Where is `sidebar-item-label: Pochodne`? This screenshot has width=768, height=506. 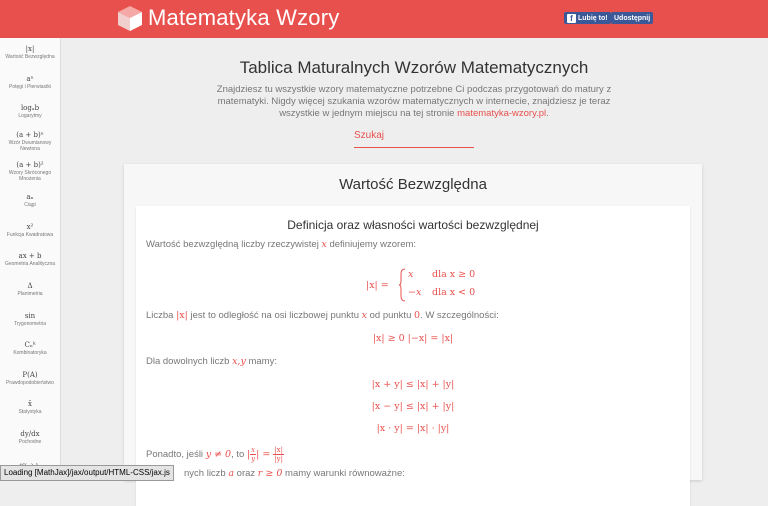 sidebar-item-label: Pochodne is located at coordinates (30, 442).